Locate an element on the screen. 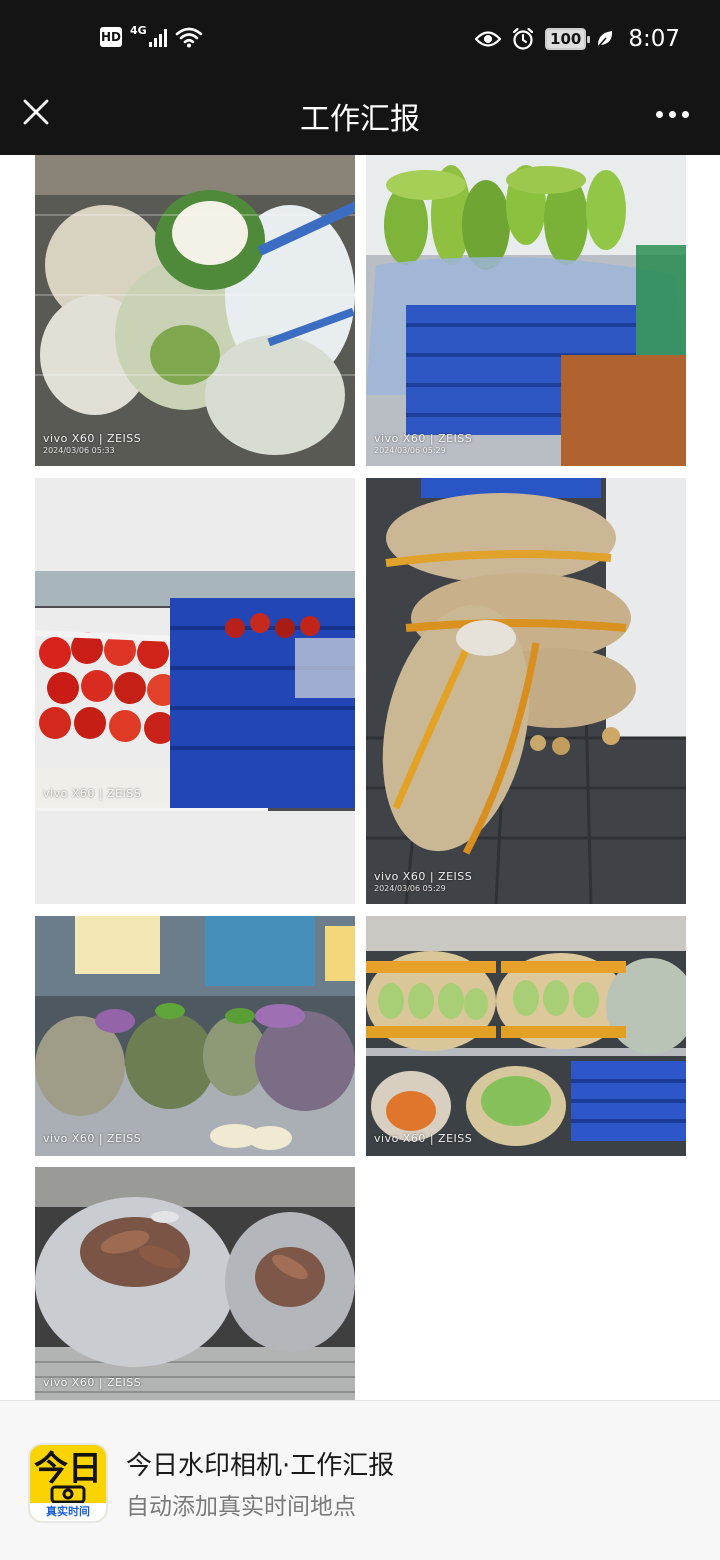  wifi-icon is located at coordinates (188, 37).